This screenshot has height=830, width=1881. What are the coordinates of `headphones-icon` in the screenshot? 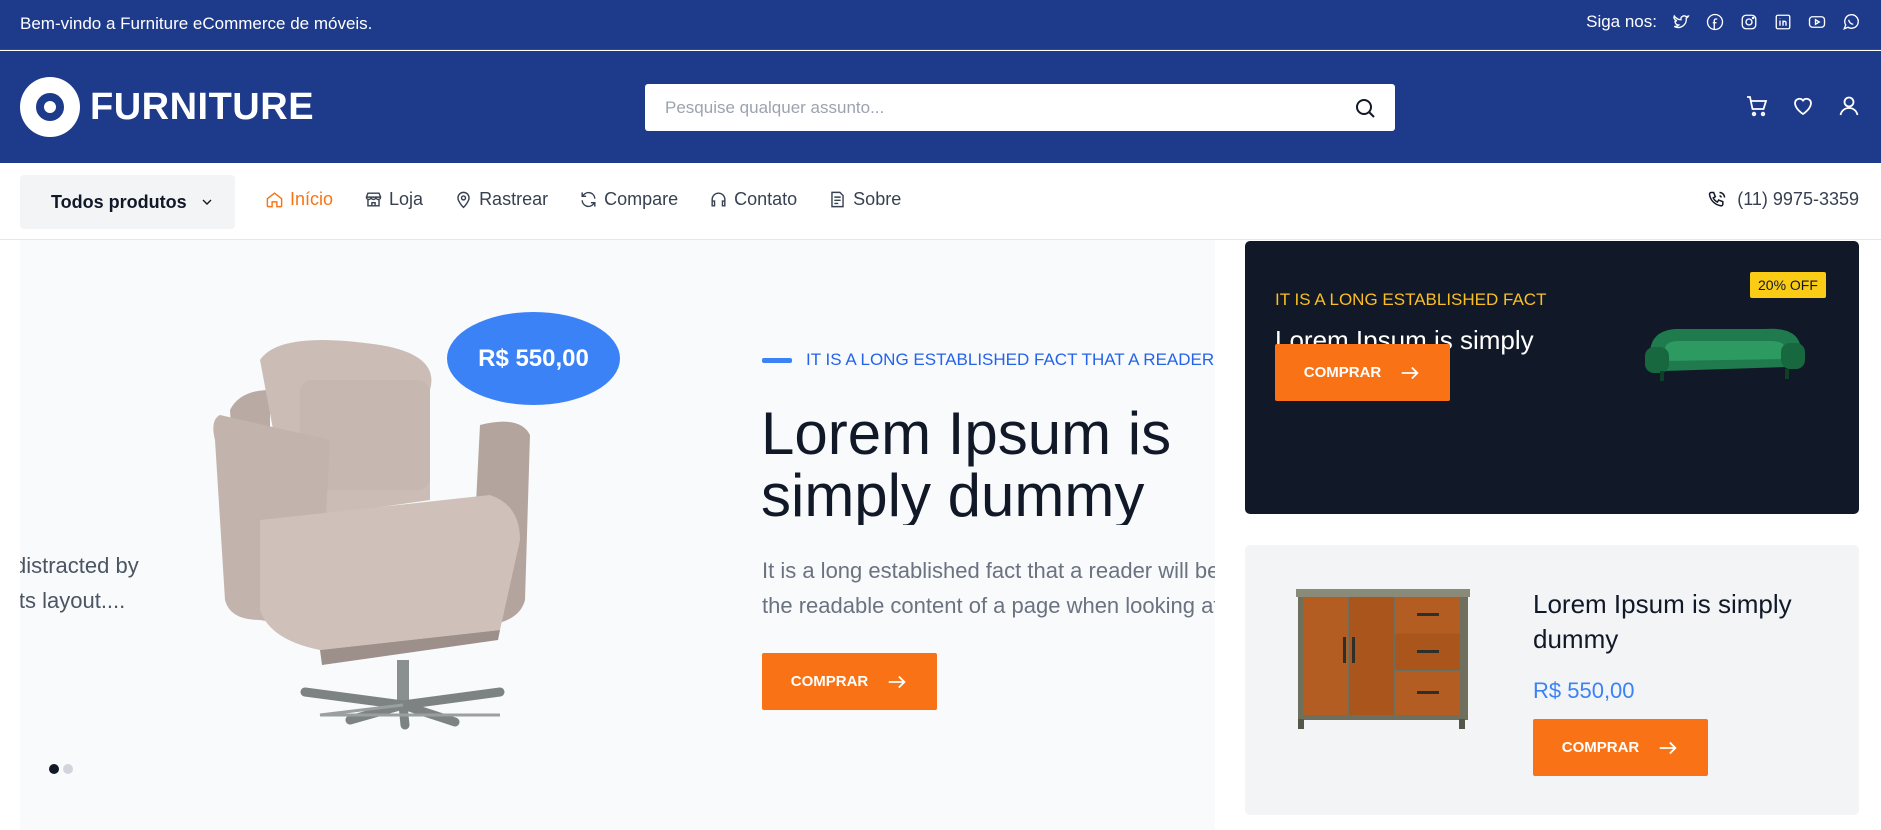 It's located at (718, 199).